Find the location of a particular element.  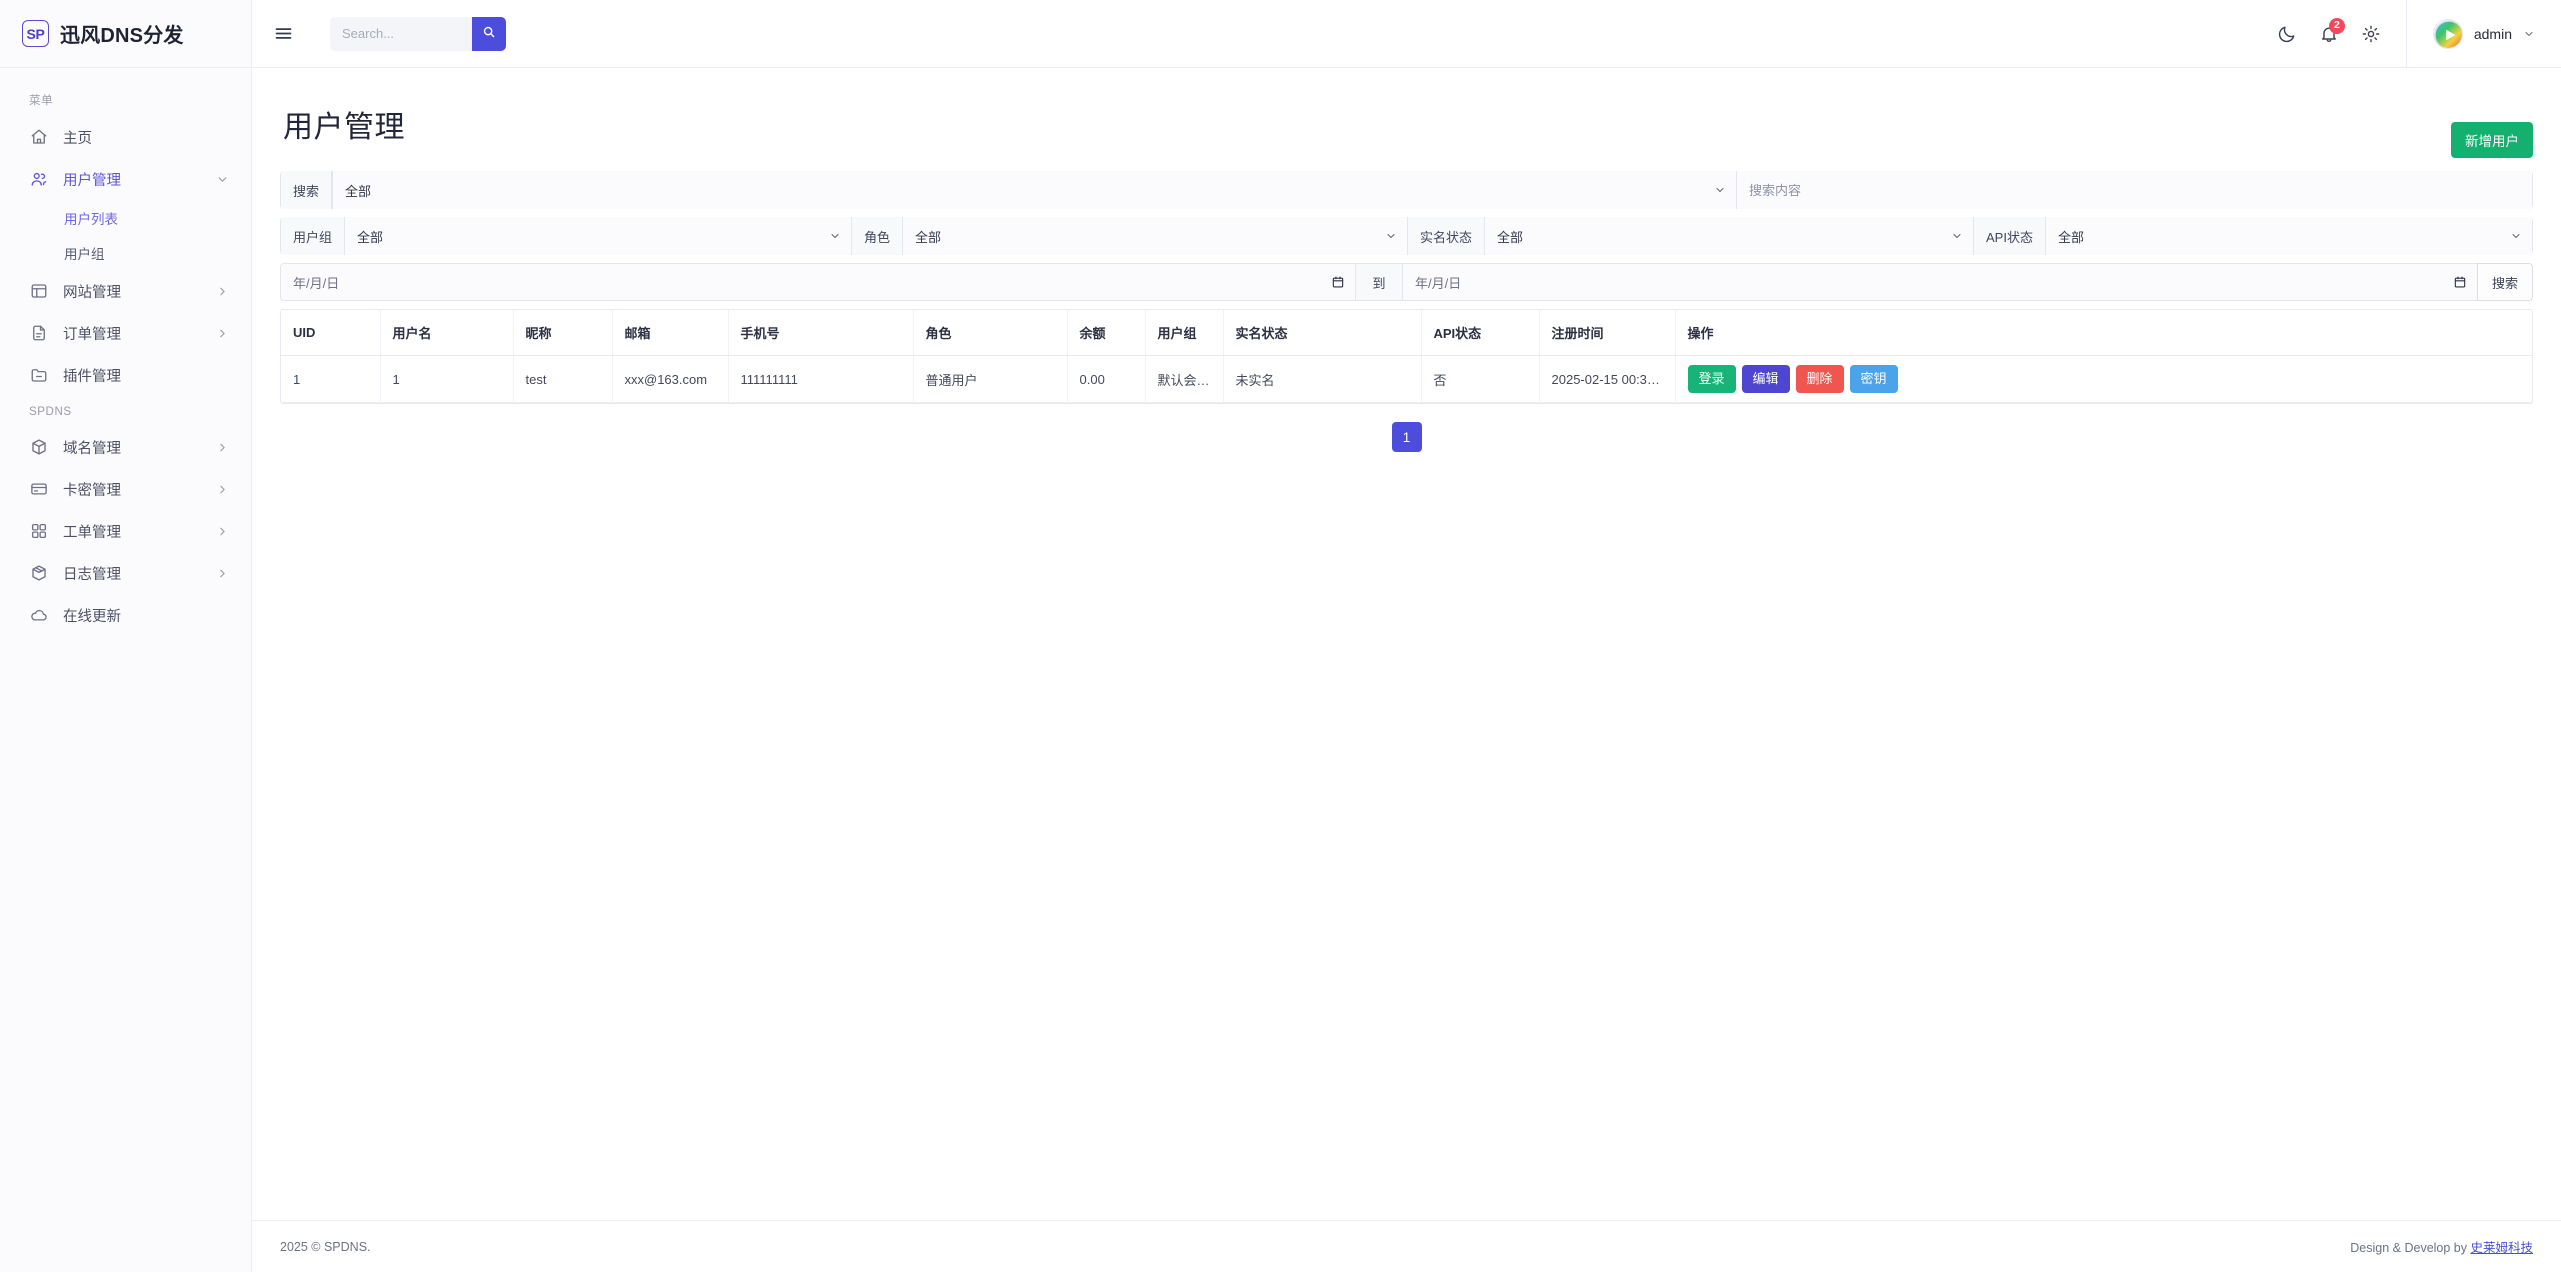

col-username: 用户名 is located at coordinates (447, 333).